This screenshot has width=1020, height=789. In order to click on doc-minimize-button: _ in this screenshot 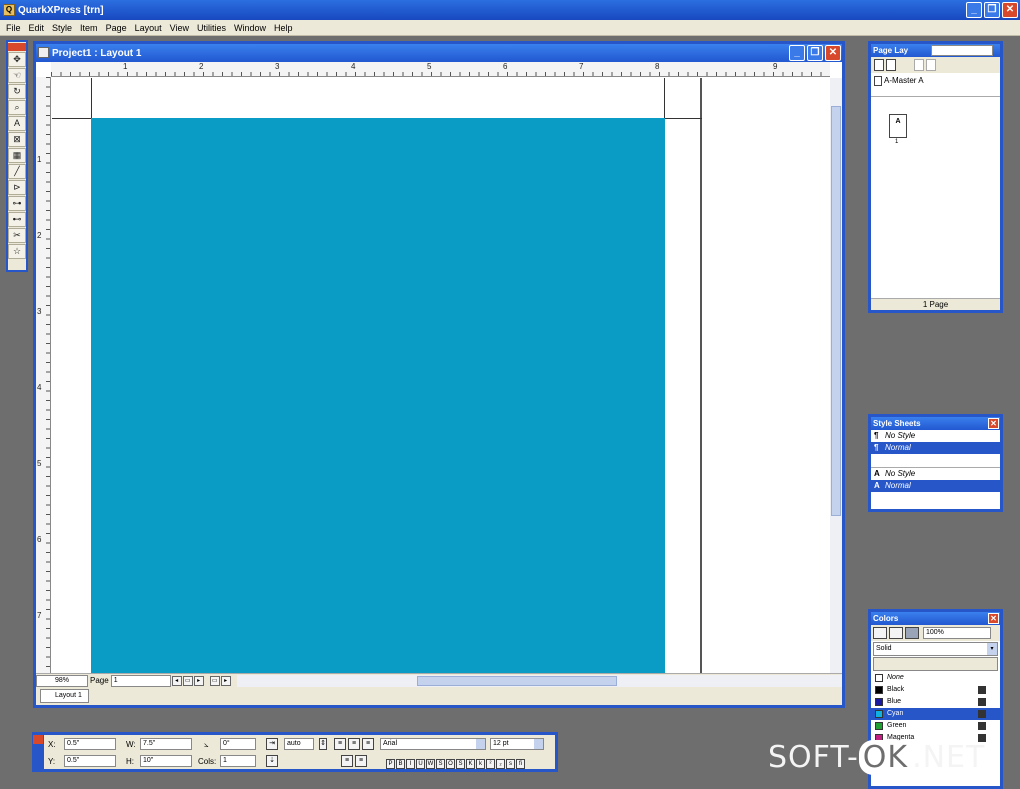, I will do `click(797, 53)`.